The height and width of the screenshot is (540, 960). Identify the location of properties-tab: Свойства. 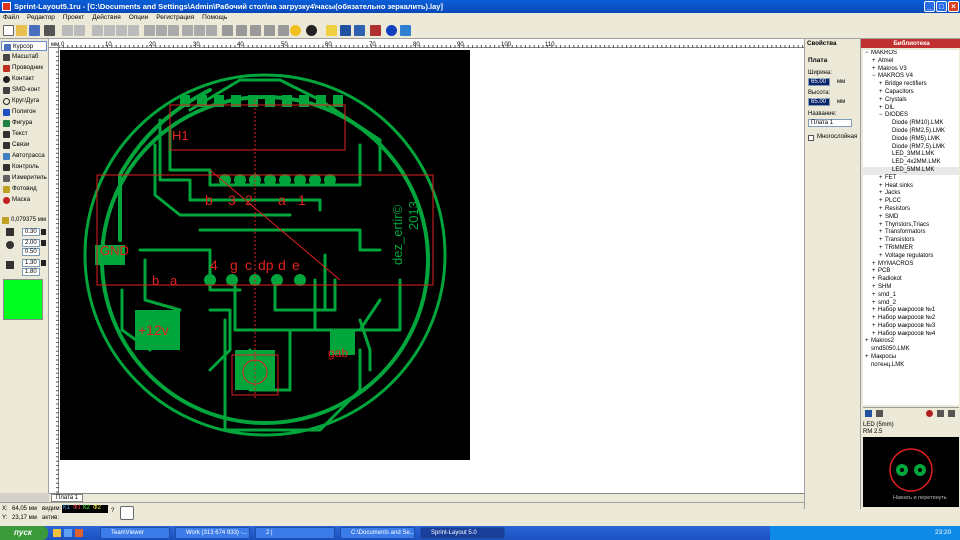
(832, 43).